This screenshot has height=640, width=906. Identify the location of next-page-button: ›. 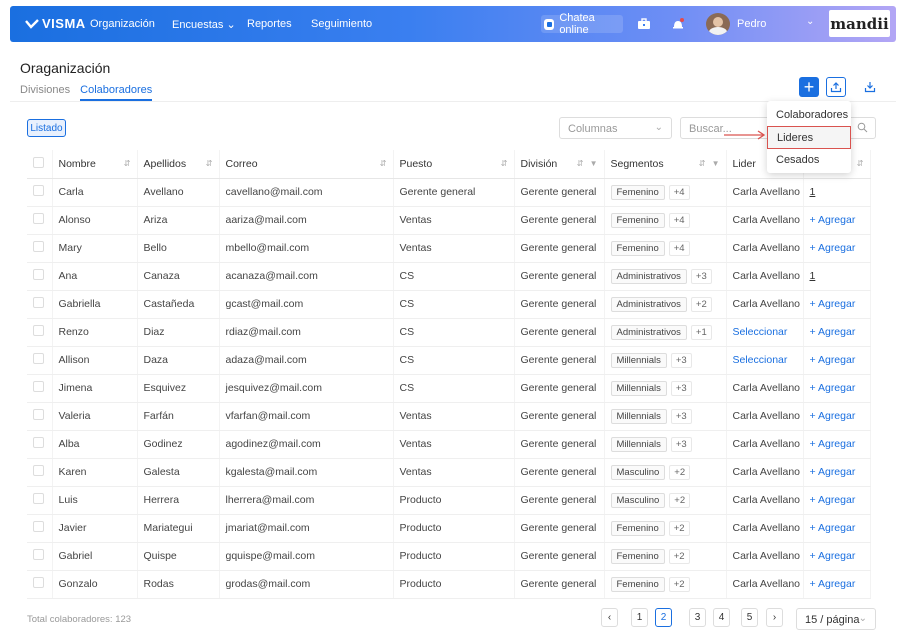
(774, 617).